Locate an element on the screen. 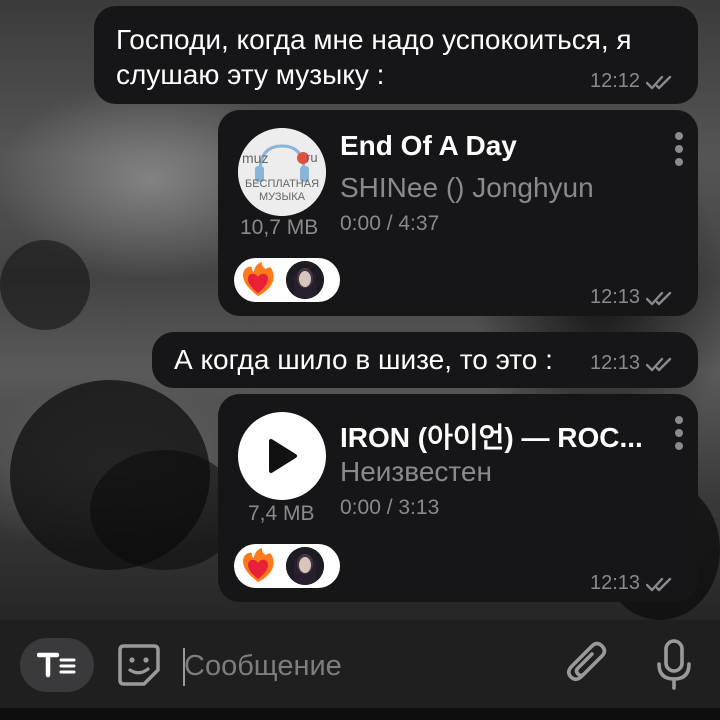  file-size: 7,4 MB is located at coordinates (281, 513).